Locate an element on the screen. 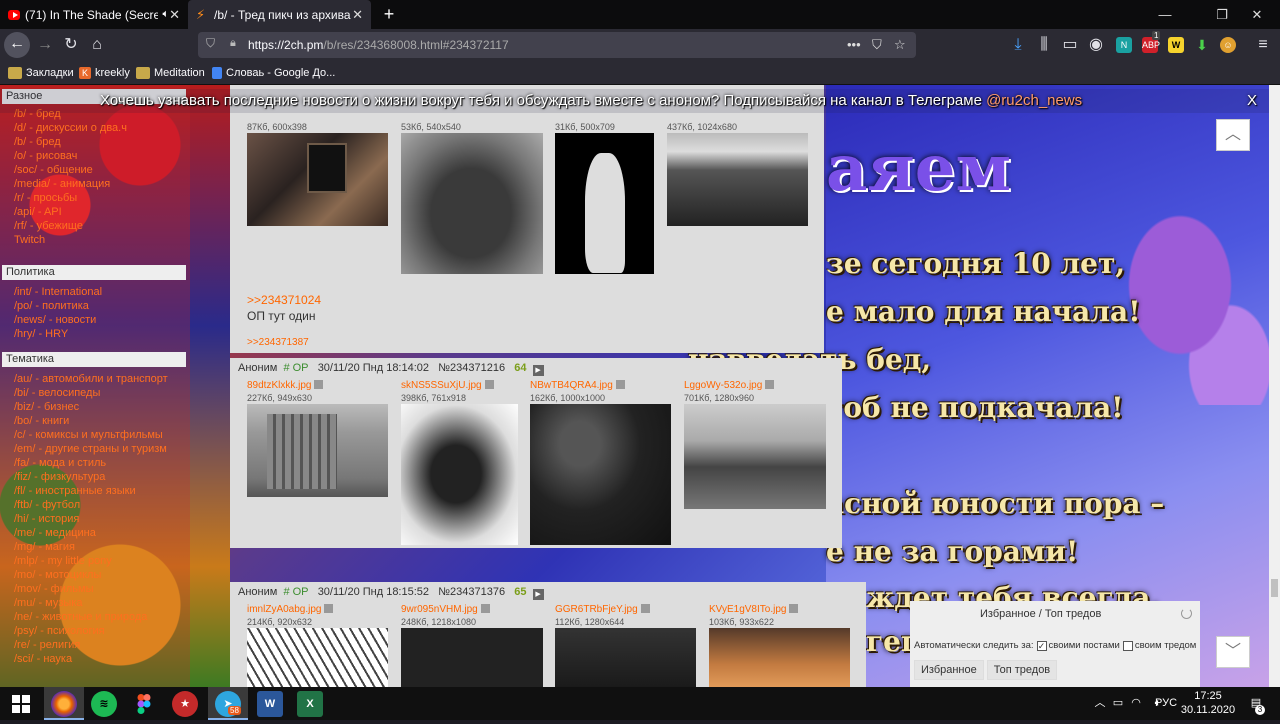  tab-youtube: (71) In The Shade (Secret Lo 🔈︎ ✕ is located at coordinates (94, 14).